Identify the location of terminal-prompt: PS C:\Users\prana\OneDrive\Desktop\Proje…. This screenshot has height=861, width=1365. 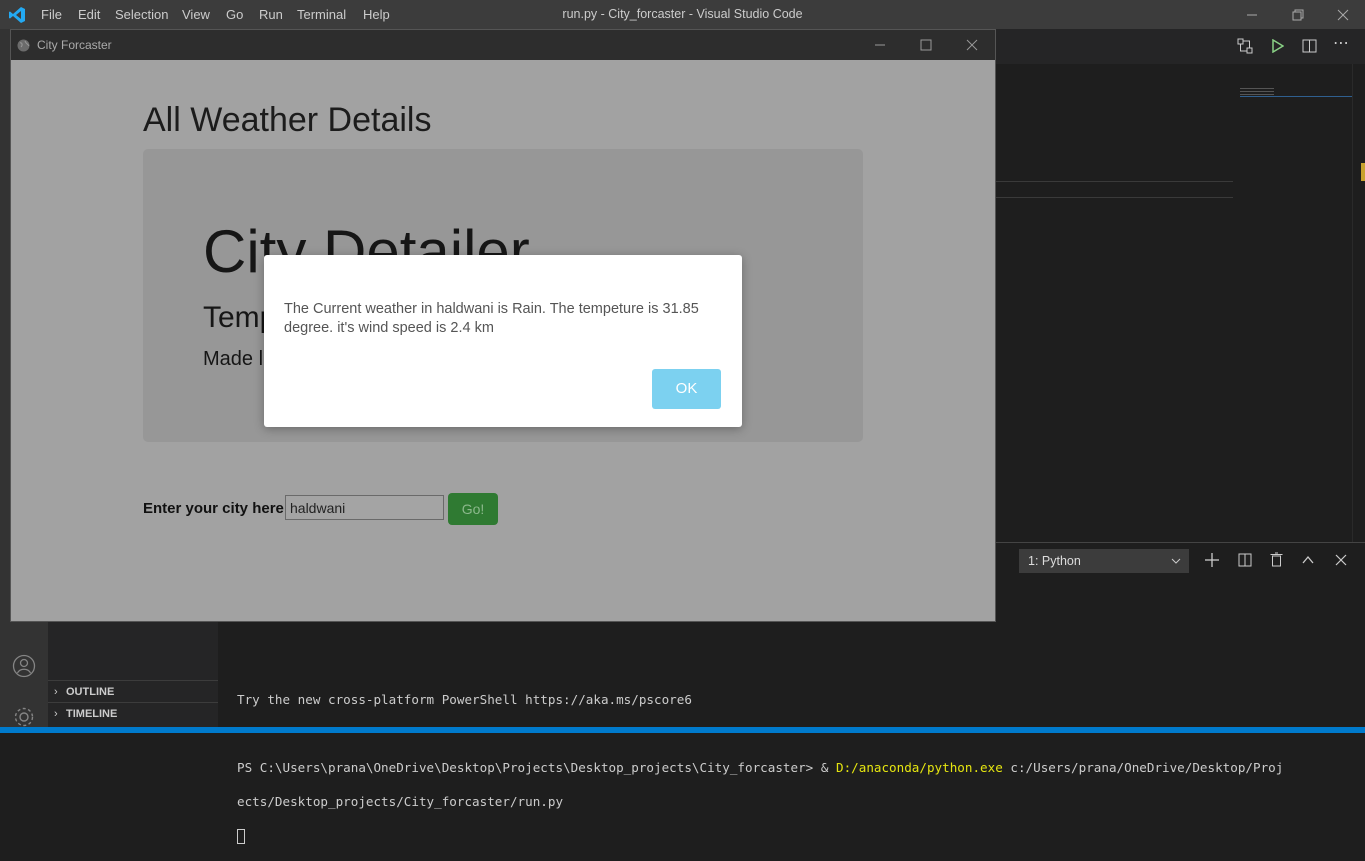
(536, 767).